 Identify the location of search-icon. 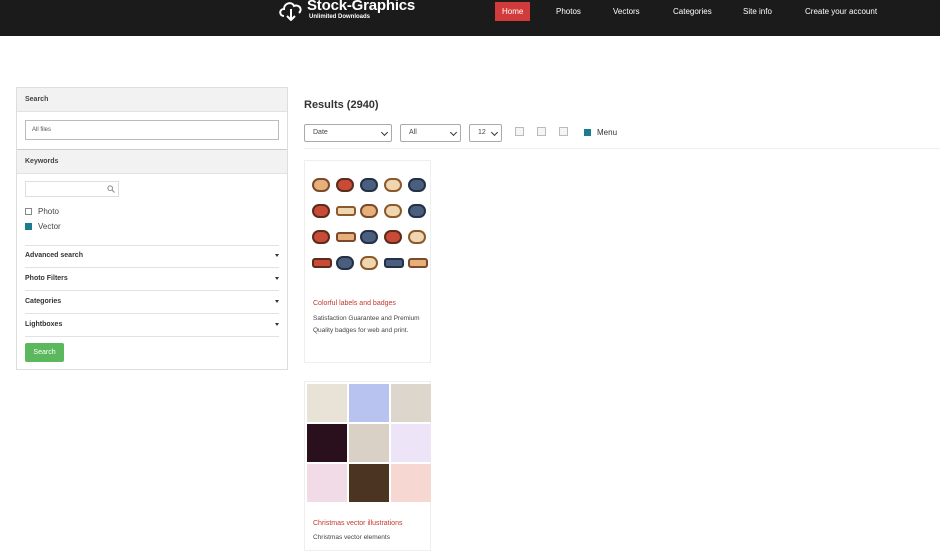
(111, 189).